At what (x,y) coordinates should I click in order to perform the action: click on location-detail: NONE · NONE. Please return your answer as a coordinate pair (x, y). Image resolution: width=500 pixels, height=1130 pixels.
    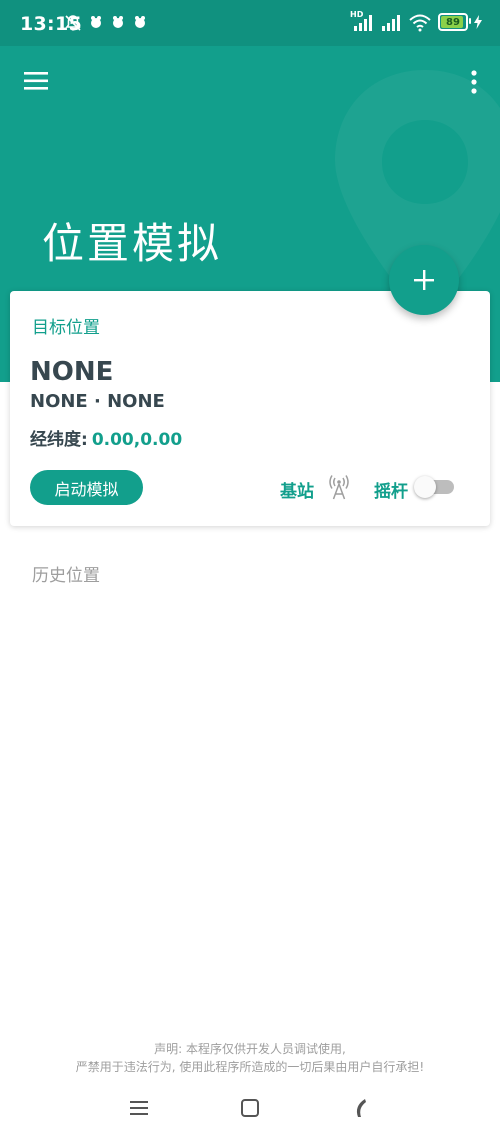
    Looking at the image, I should click on (97, 401).